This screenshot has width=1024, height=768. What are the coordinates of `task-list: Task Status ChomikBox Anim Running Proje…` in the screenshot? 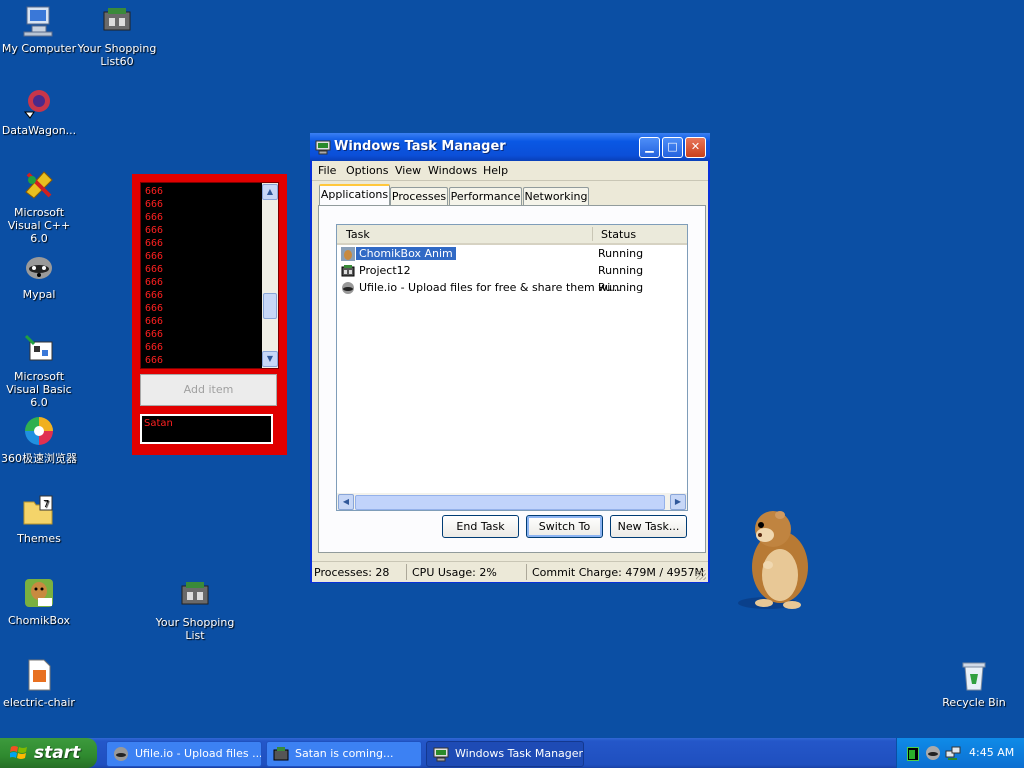 It's located at (512, 367).